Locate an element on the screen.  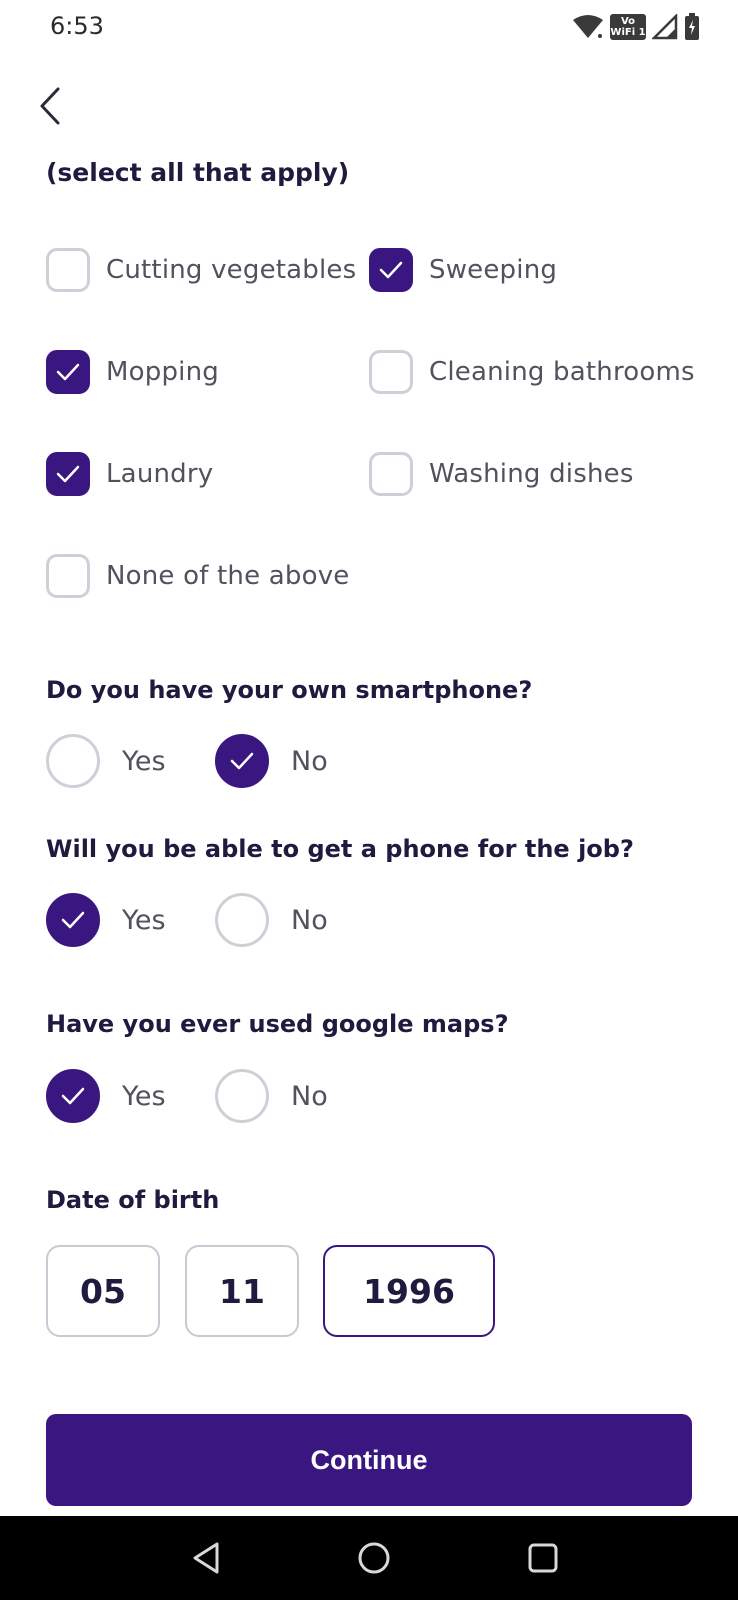
get-phone-yes-option: Yes is located at coordinates (106, 920).